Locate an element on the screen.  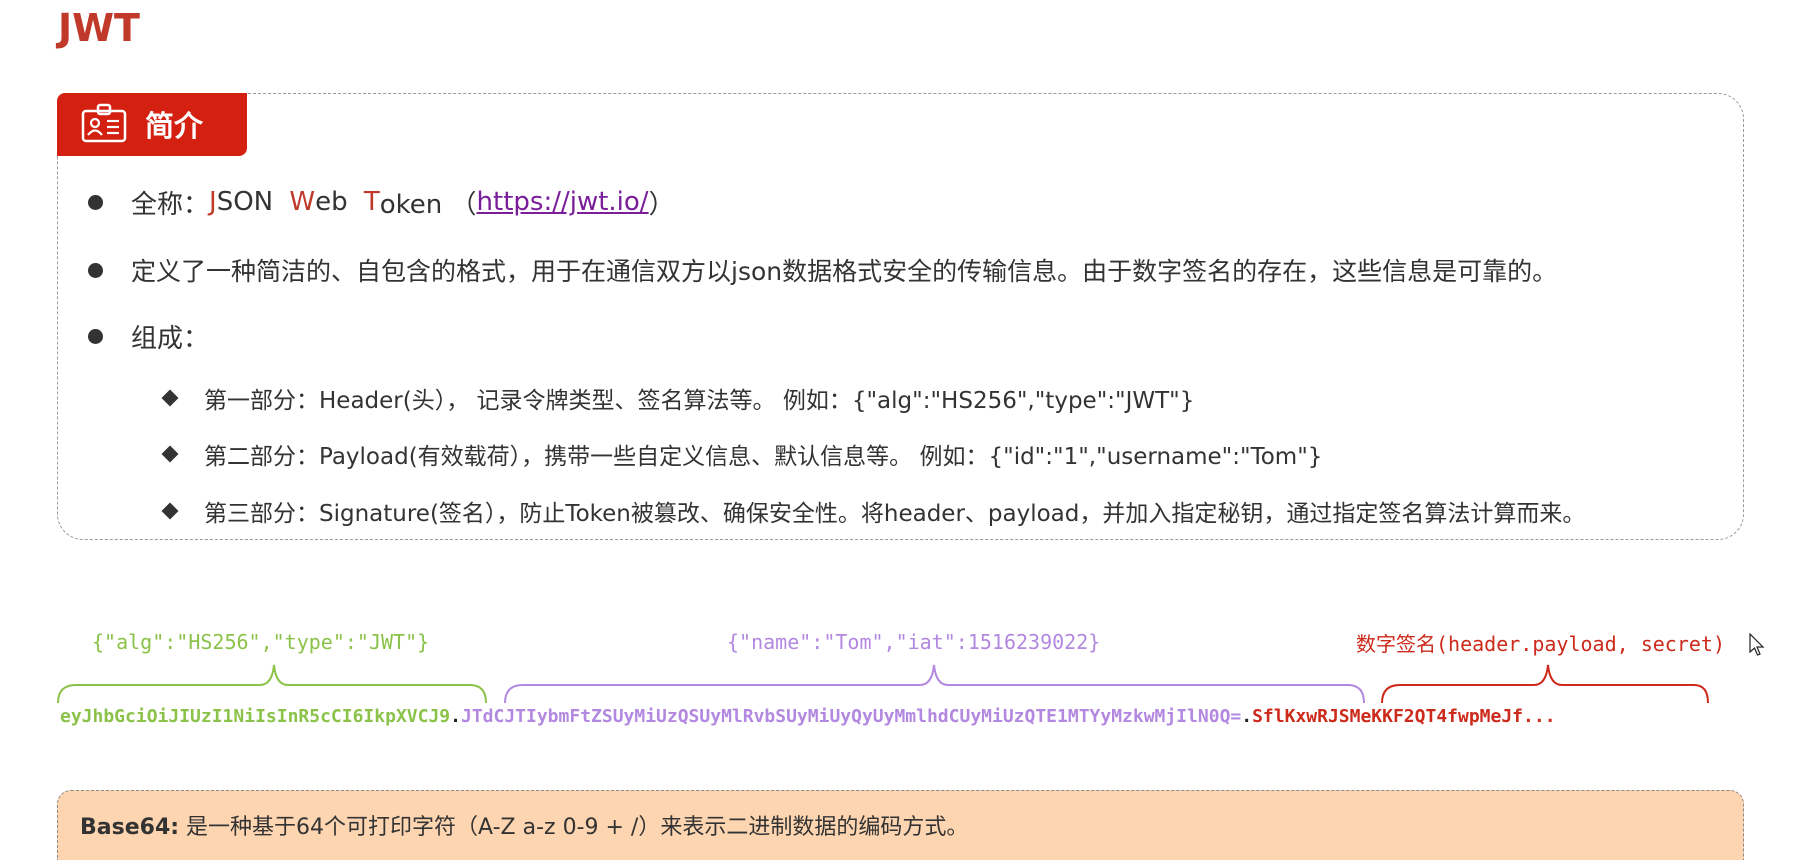
signature-brace is located at coordinates (1545, 684).